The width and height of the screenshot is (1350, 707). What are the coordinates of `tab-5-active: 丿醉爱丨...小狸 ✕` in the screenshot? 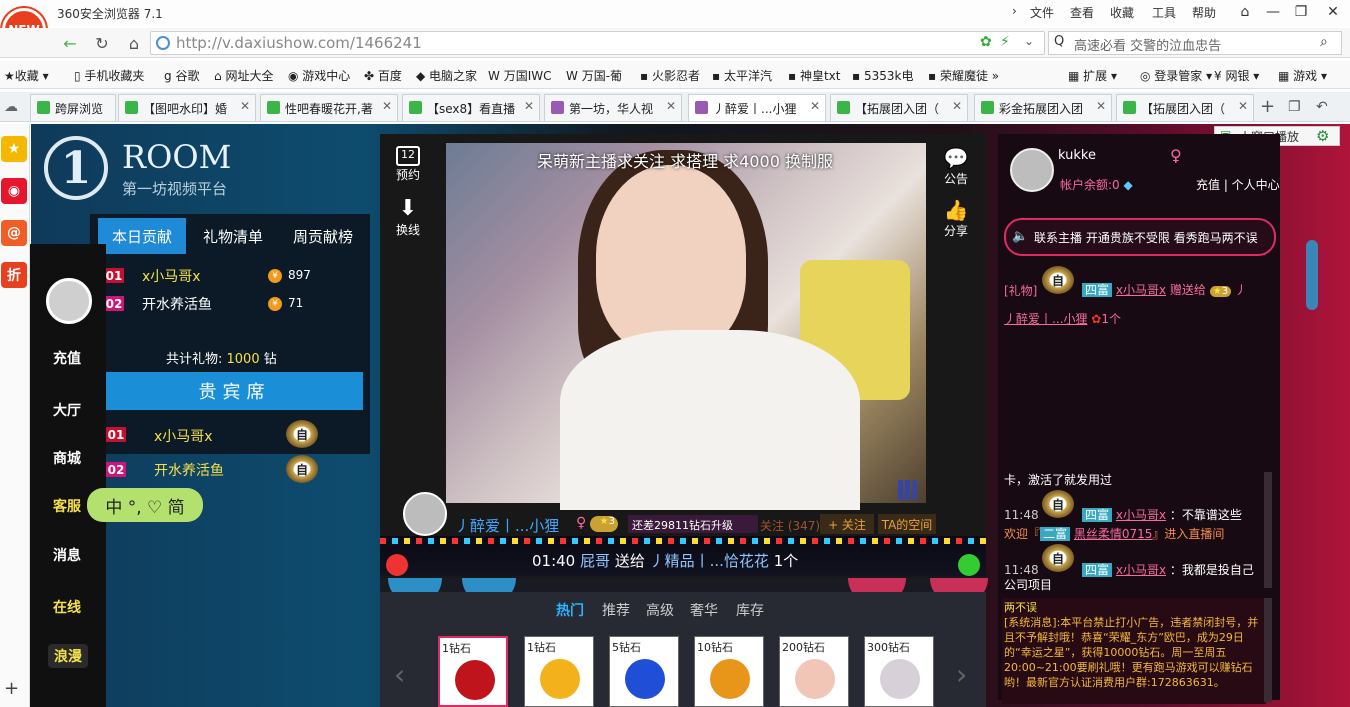 It's located at (757, 107).